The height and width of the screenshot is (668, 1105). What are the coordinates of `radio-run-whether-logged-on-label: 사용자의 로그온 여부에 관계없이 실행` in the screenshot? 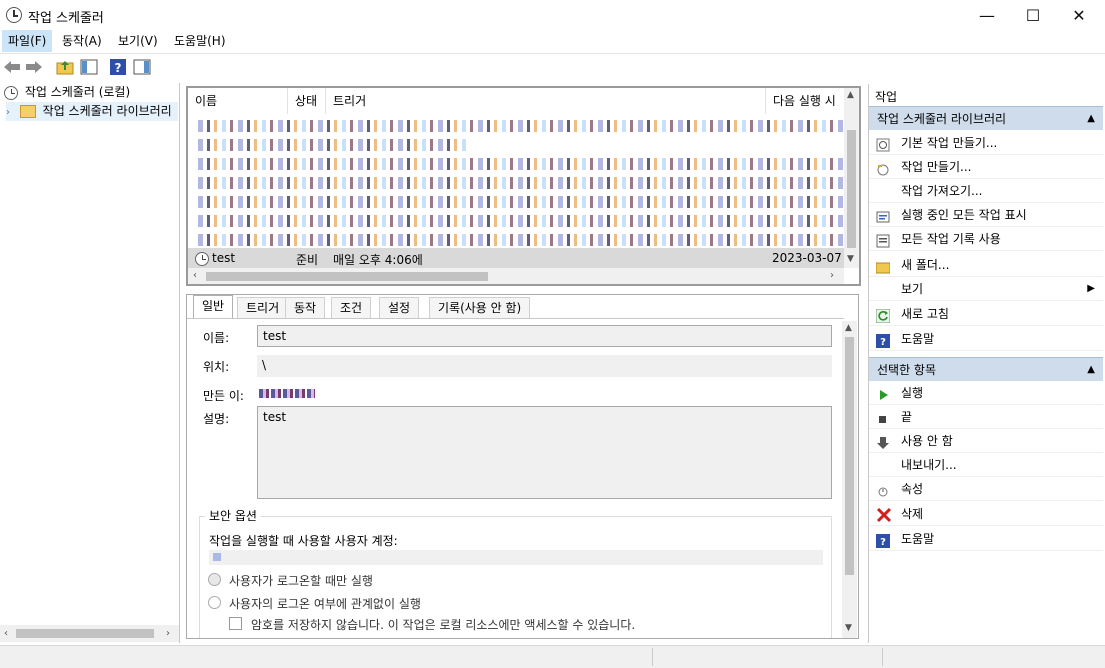 It's located at (325, 604).